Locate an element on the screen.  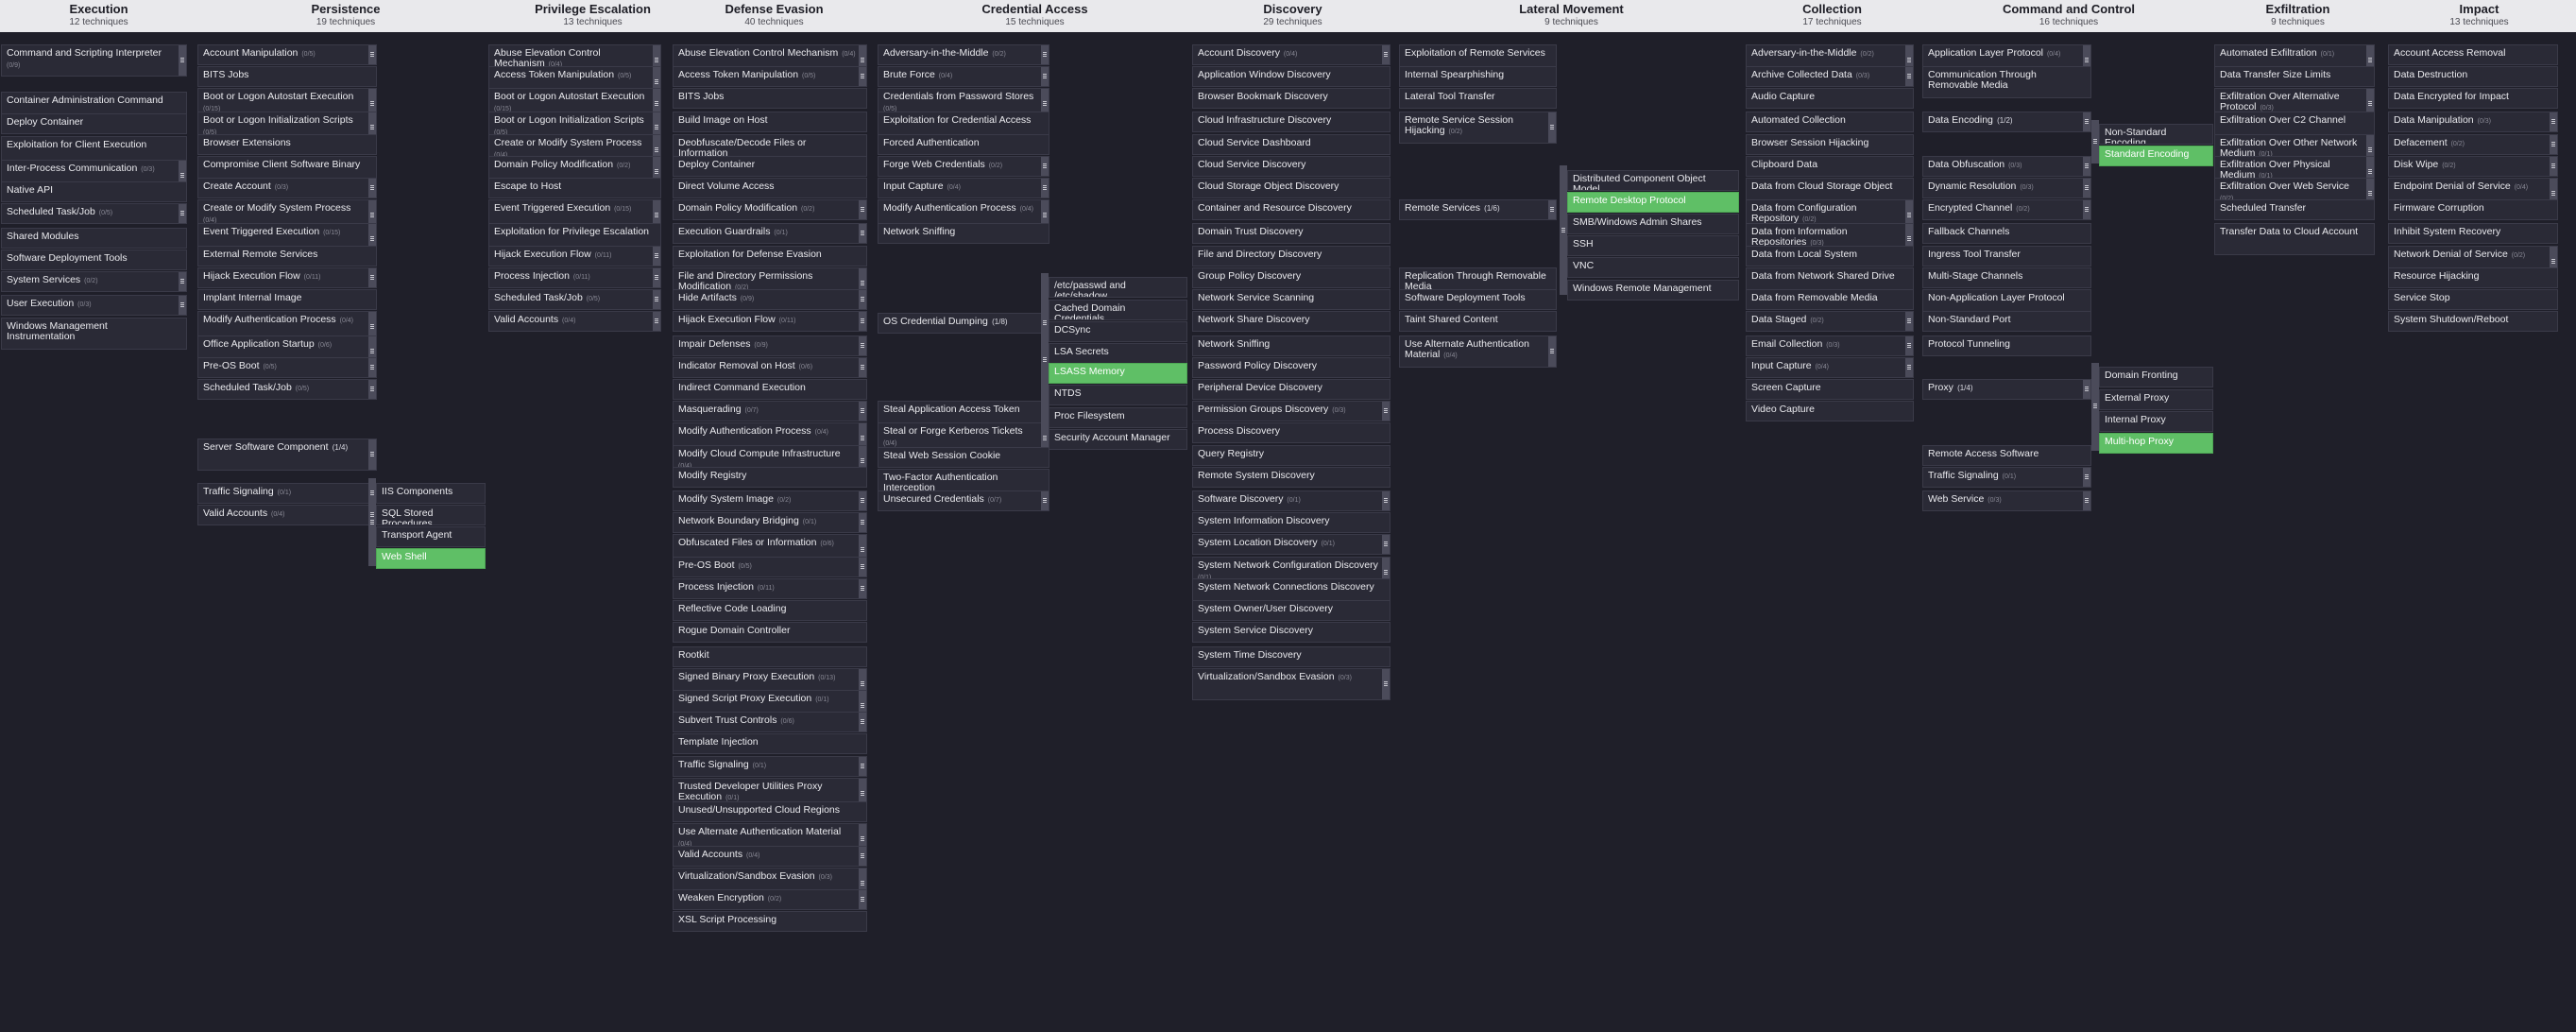
technique-remote-service-session-hijacking: Remote Service Session Hijacking (0/2) is located at coordinates (1478, 128).